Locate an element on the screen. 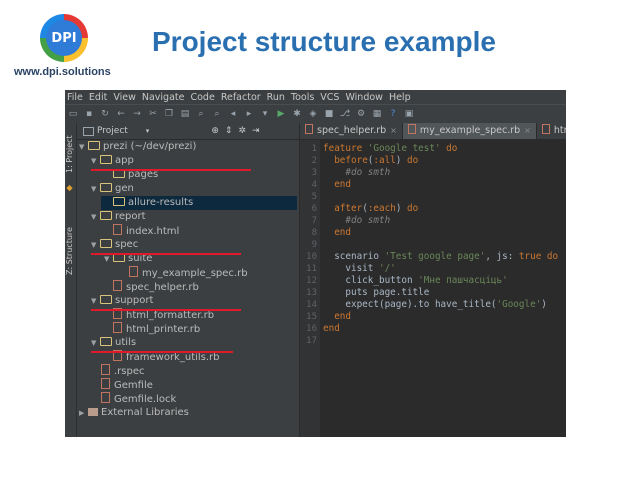 The image size is (638, 478). tree-node: my_example_spec.rb is located at coordinates (188, 273).